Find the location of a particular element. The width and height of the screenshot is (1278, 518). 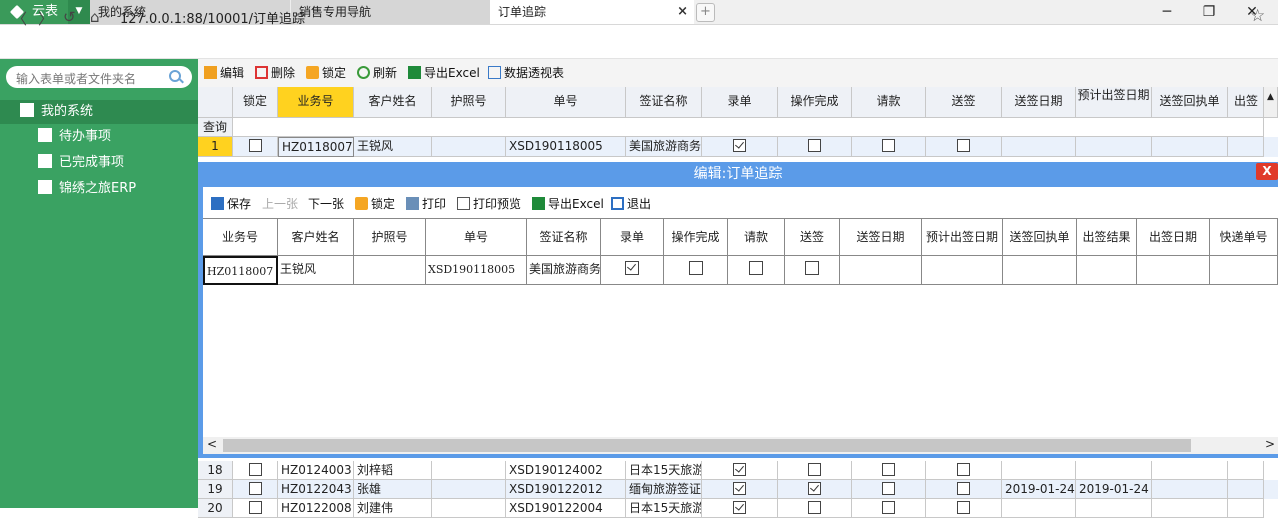

biz-no-input: HZ0118007 is located at coordinates (240, 270).